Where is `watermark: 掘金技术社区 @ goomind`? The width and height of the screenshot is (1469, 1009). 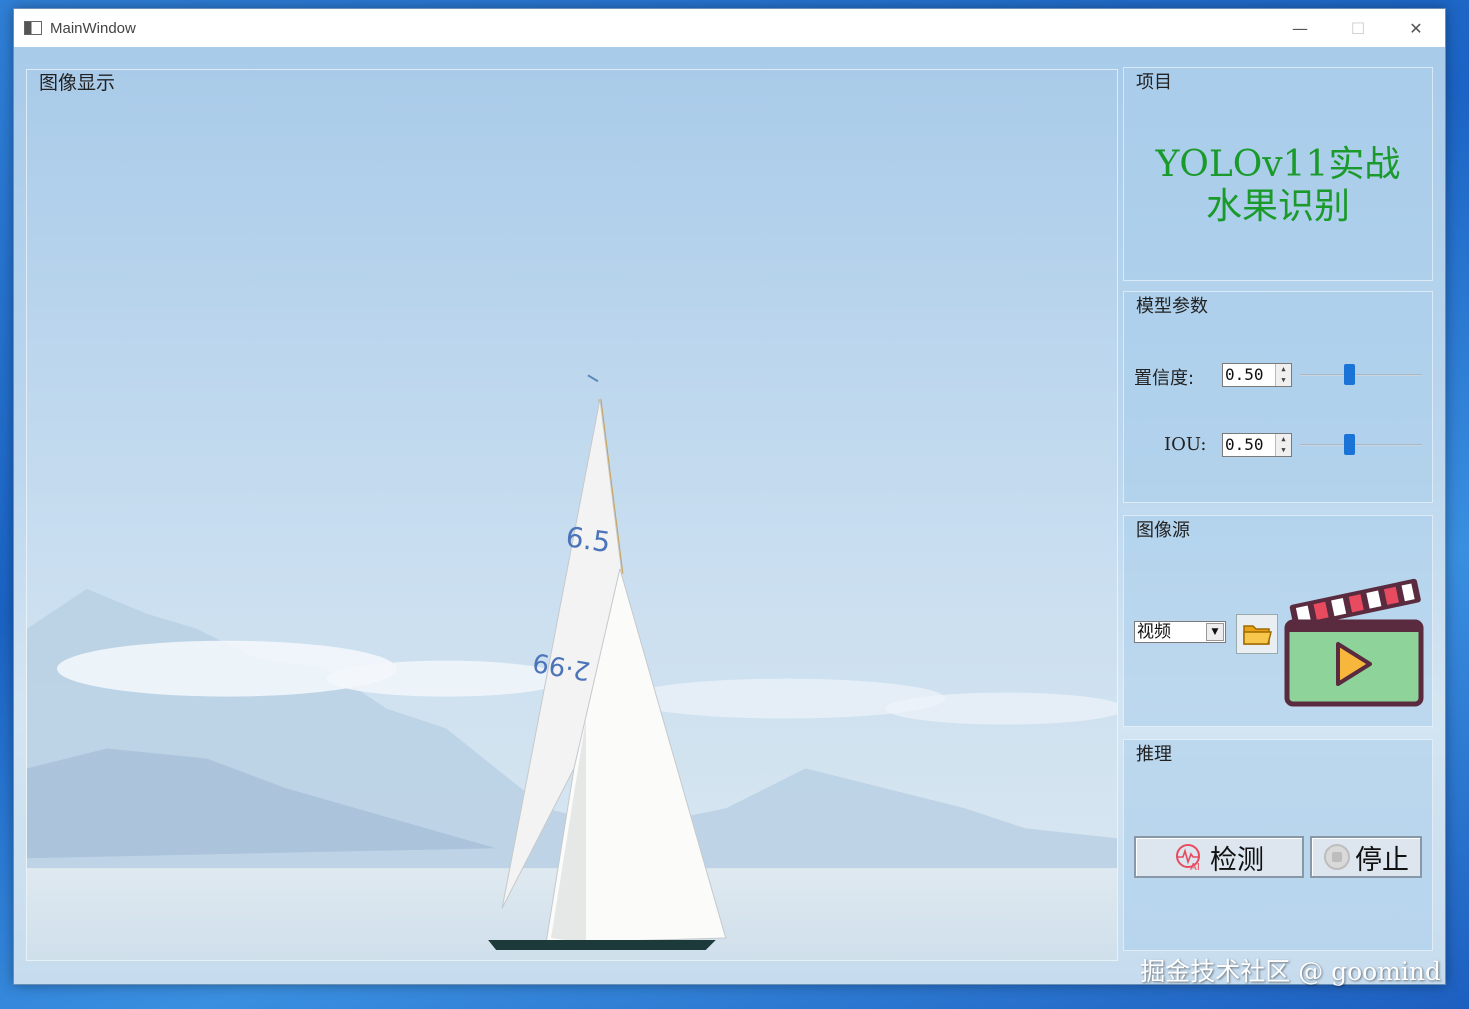 watermark: 掘金技术社区 @ goomind is located at coordinates (1290, 971).